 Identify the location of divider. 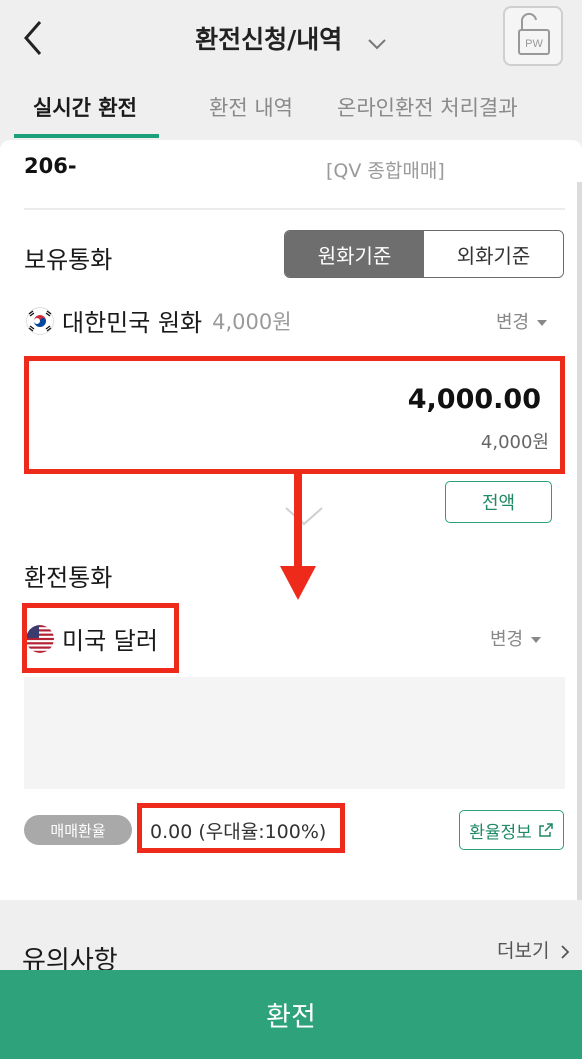
(294, 209).